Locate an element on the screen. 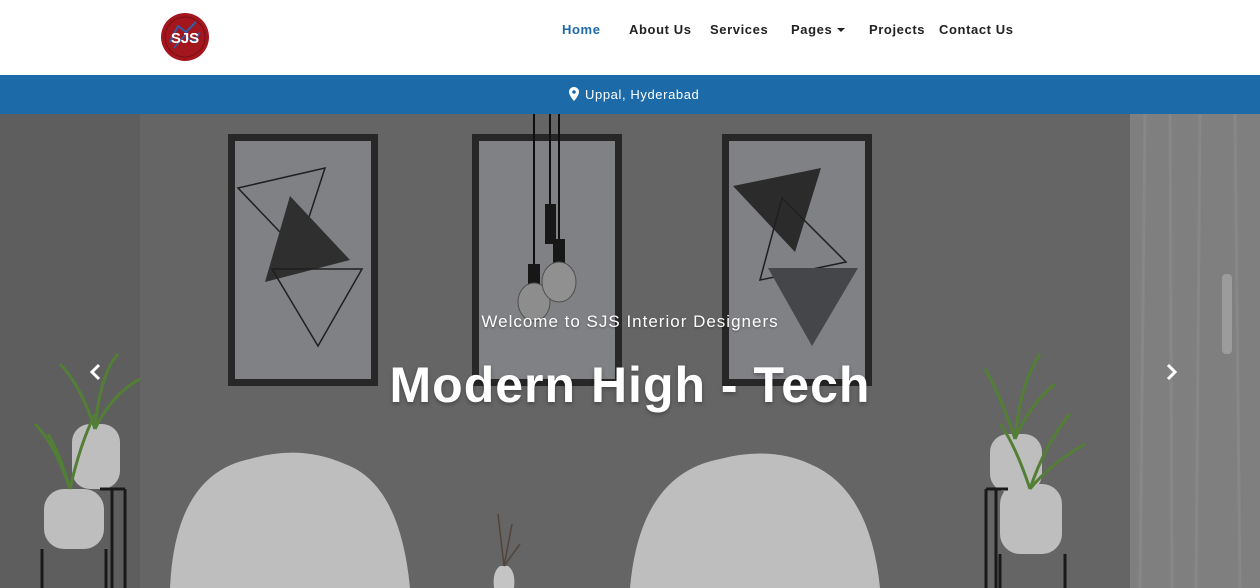 The image size is (1260, 588). nav-pages-dropdown: Pages is located at coordinates (818, 30).